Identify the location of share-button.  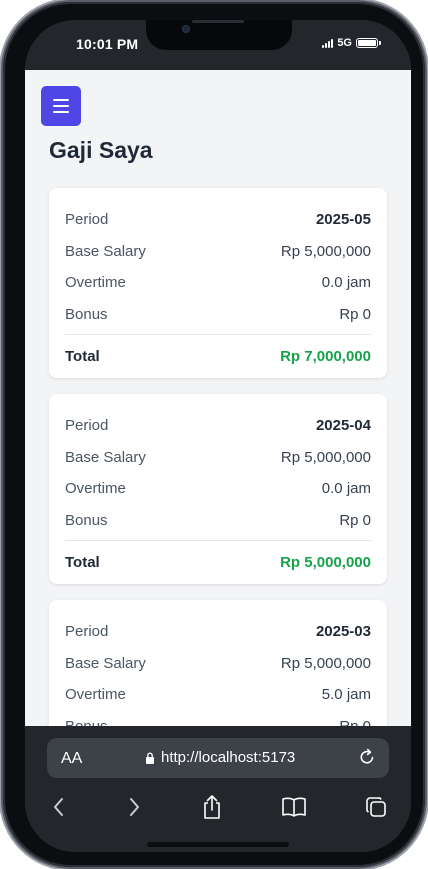
(212, 807).